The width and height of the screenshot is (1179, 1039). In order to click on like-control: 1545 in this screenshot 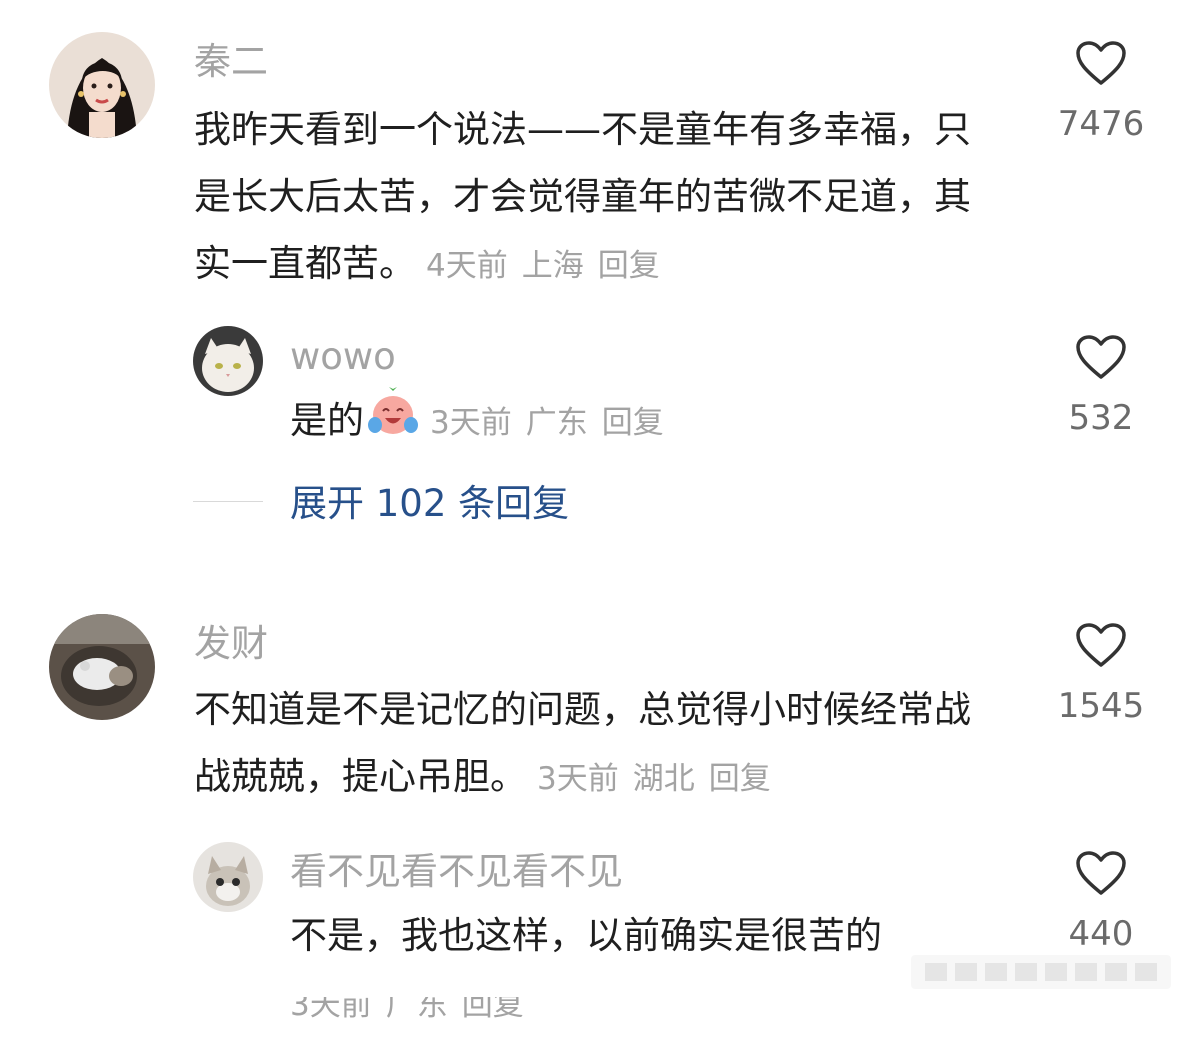, I will do `click(1101, 674)`.